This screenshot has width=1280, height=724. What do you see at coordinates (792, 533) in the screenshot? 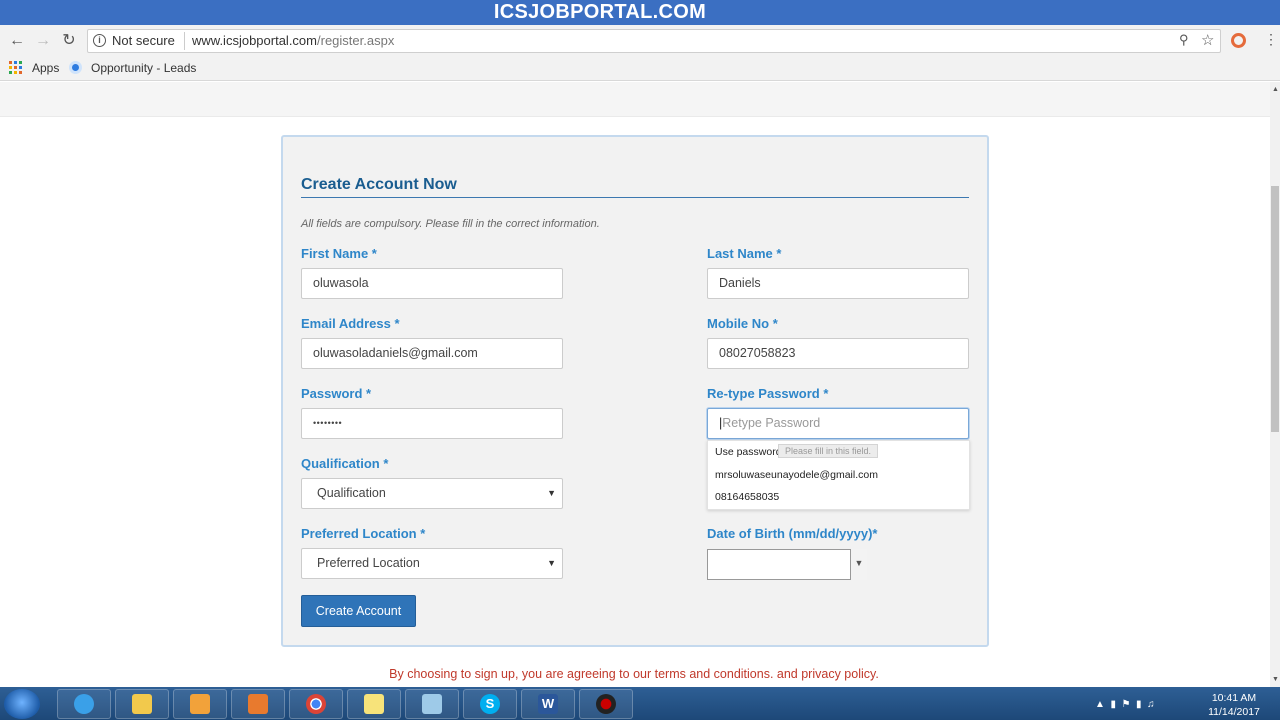
I see `dob-label: Date of Birth (mm/dd/yyyy)*` at bounding box center [792, 533].